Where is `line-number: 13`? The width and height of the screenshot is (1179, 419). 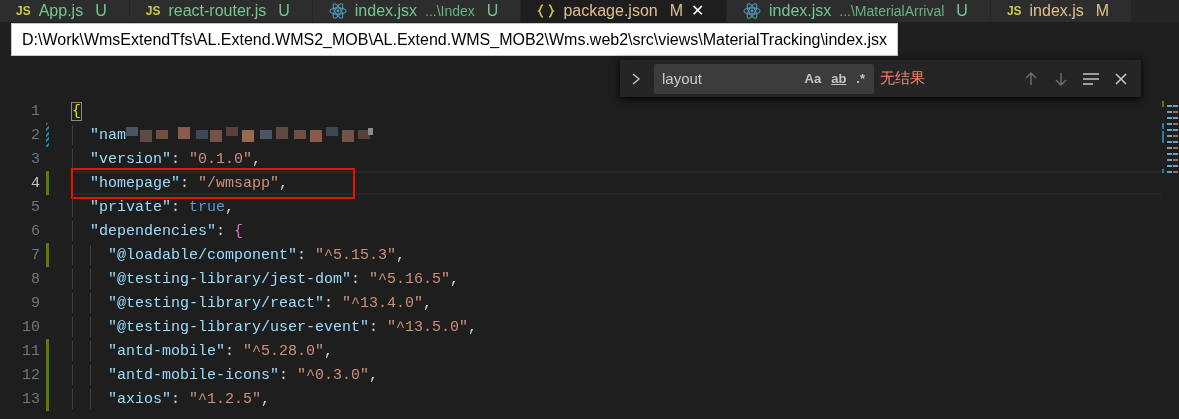
line-number: 13 is located at coordinates (30, 399).